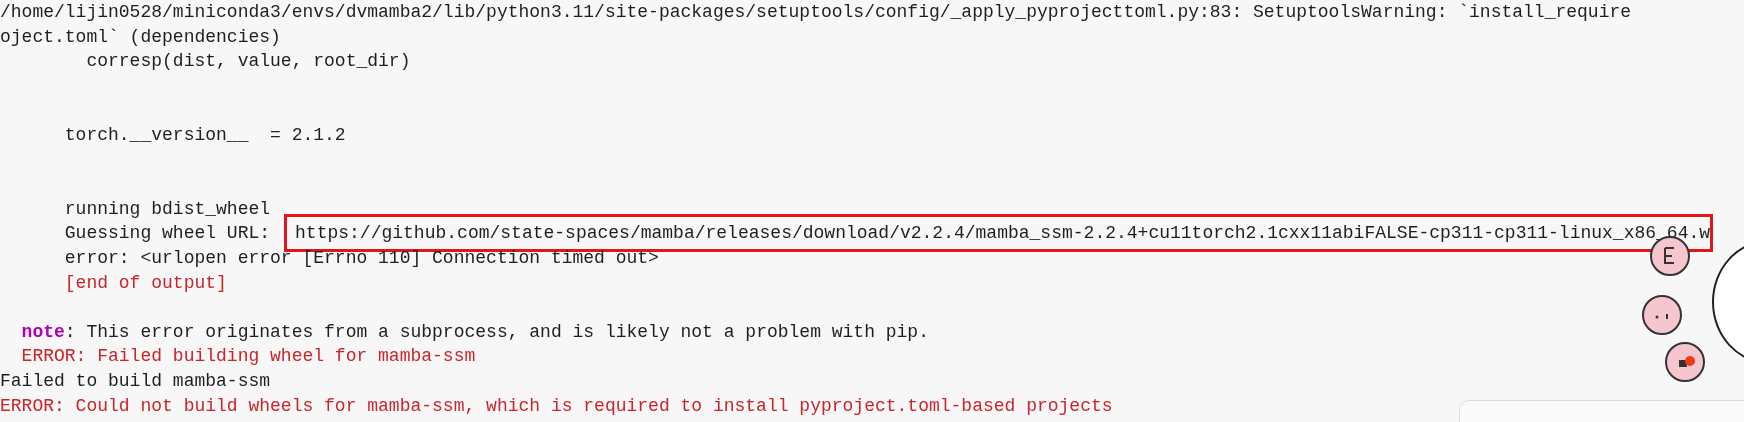 The image size is (1744, 422). I want to click on output-line: oject.toml` (dependencies), so click(140, 37).